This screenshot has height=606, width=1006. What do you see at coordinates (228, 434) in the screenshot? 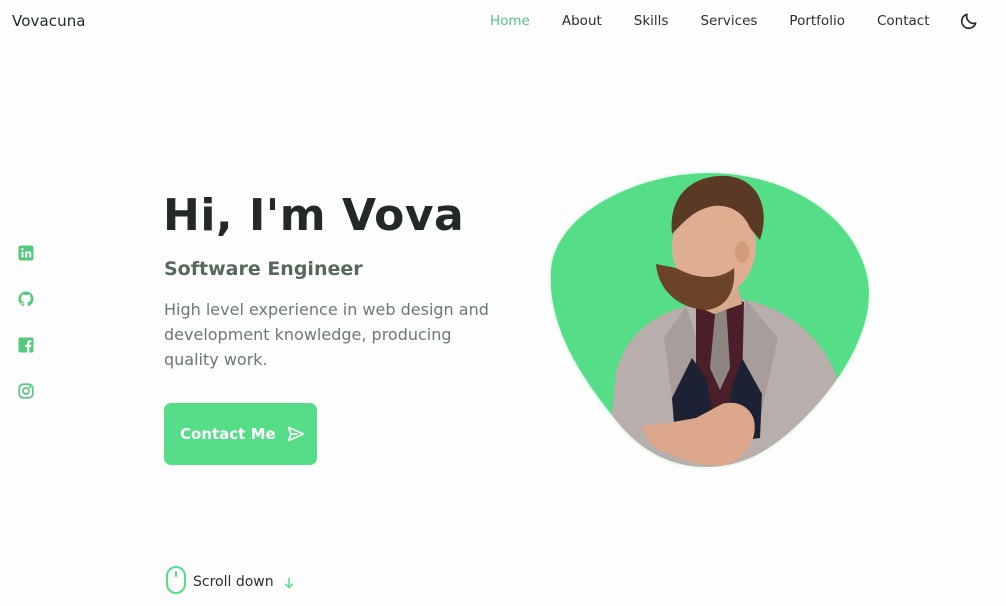
I see `contact-me-label: Contact Me` at bounding box center [228, 434].